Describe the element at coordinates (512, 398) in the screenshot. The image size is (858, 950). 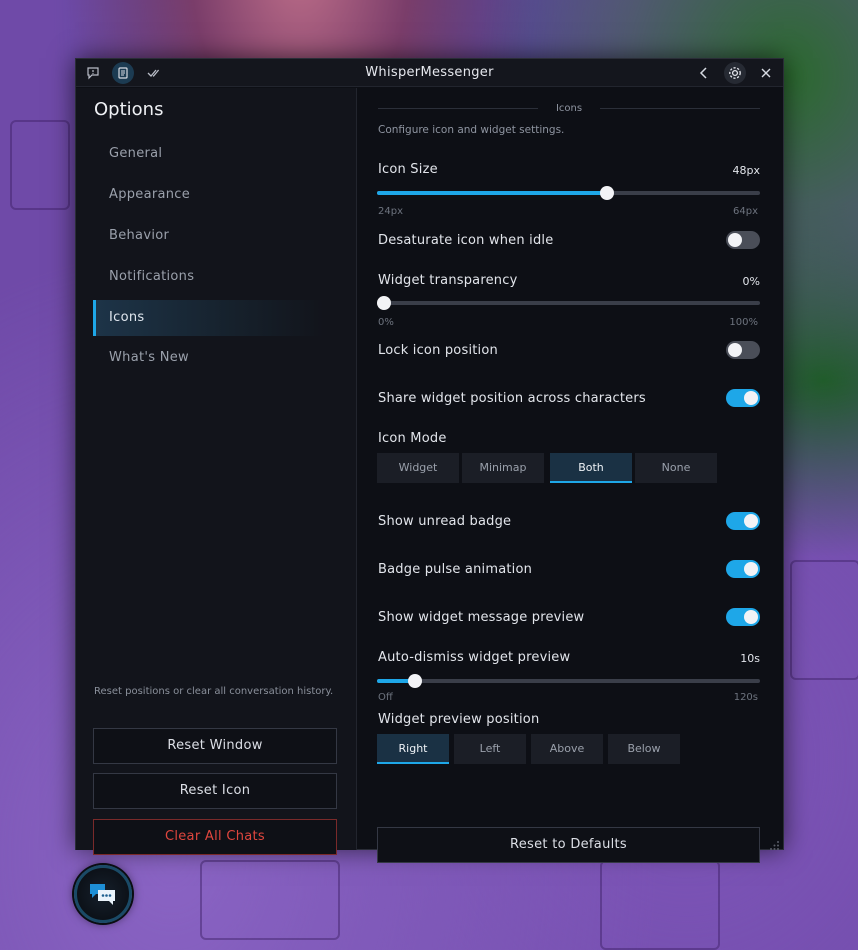
I see `share-widget-position-label: Share widget position across characters` at that location.